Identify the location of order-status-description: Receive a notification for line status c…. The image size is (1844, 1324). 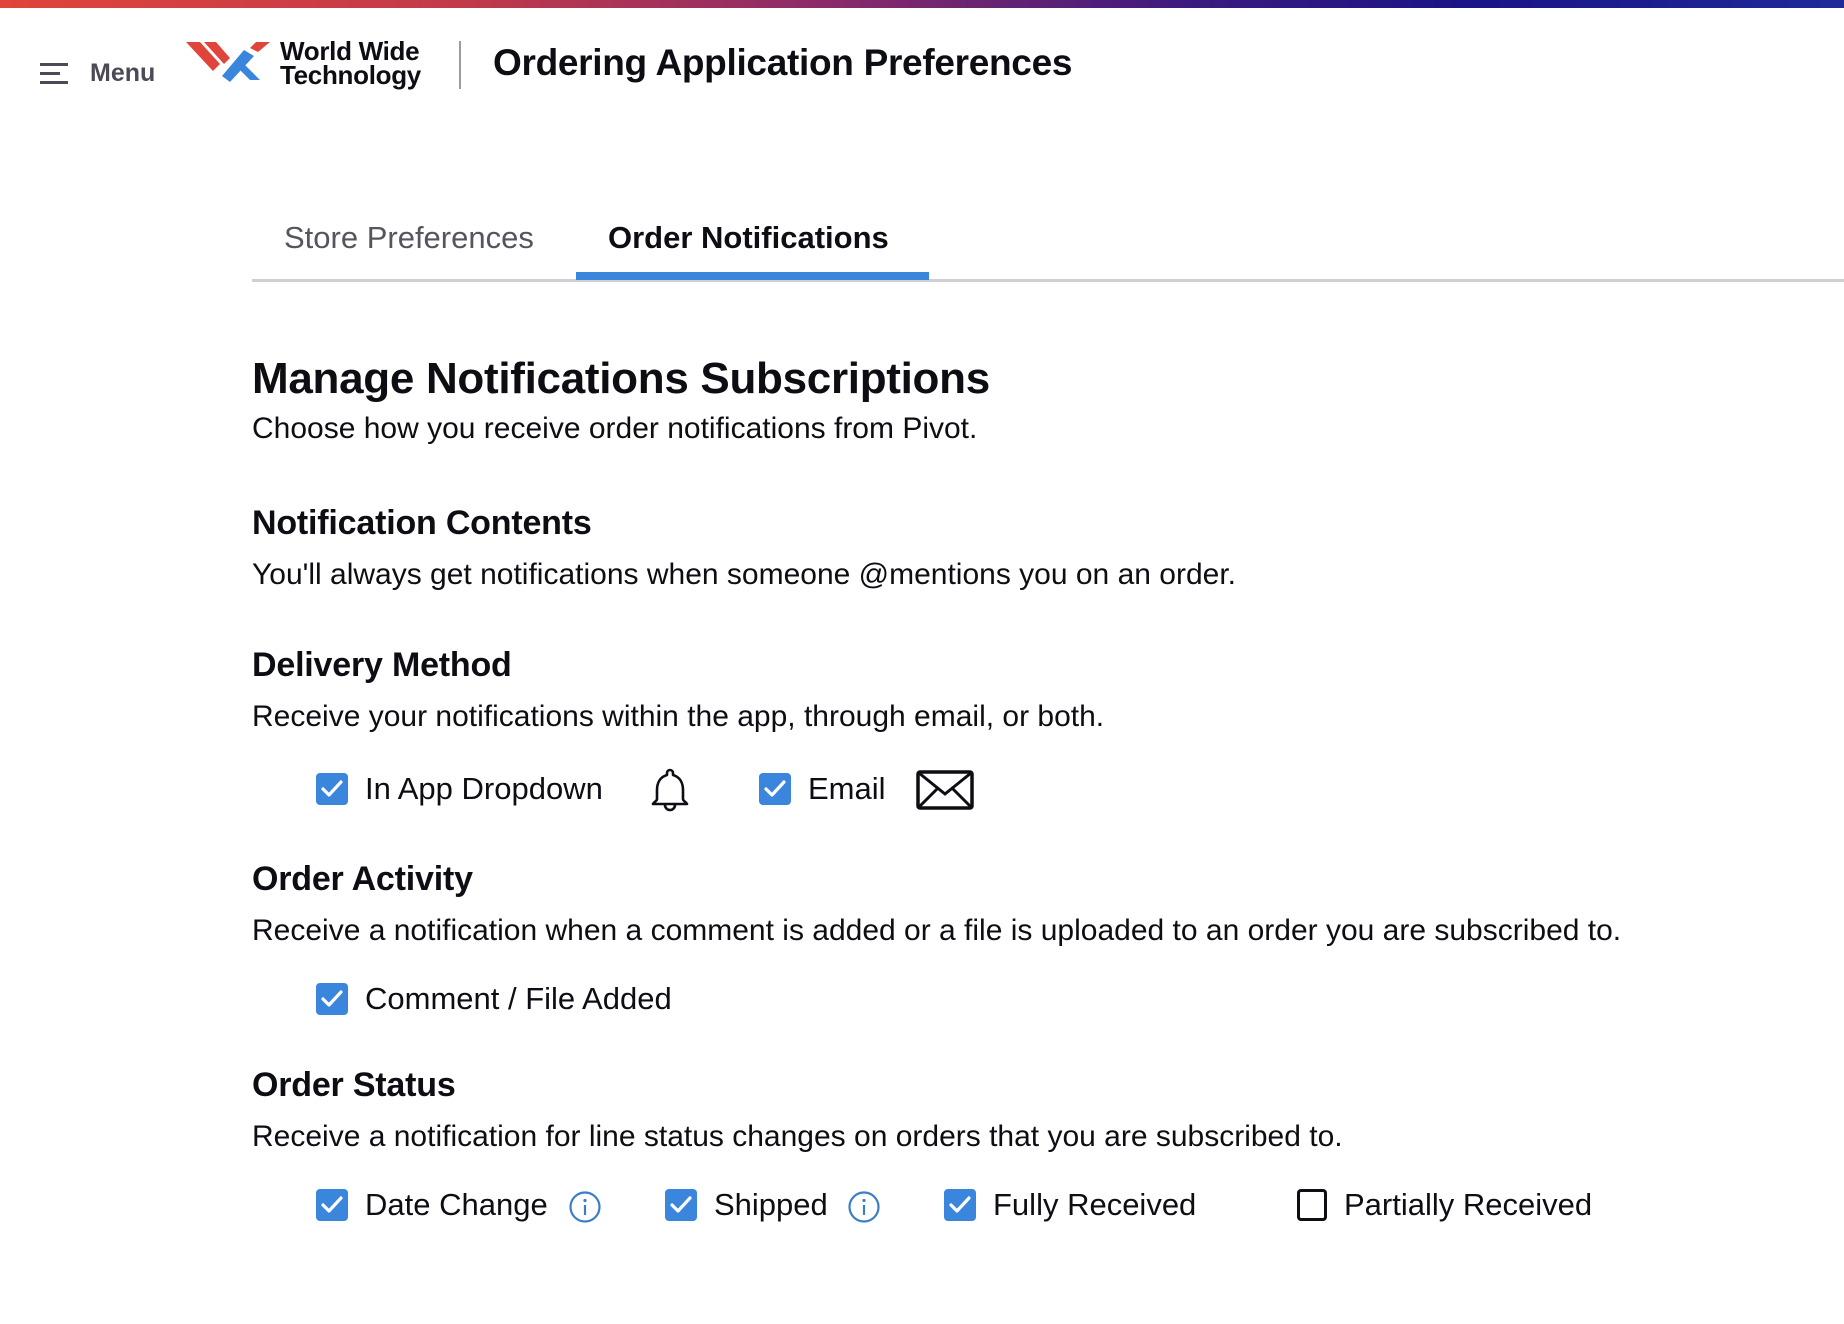
(797, 1136).